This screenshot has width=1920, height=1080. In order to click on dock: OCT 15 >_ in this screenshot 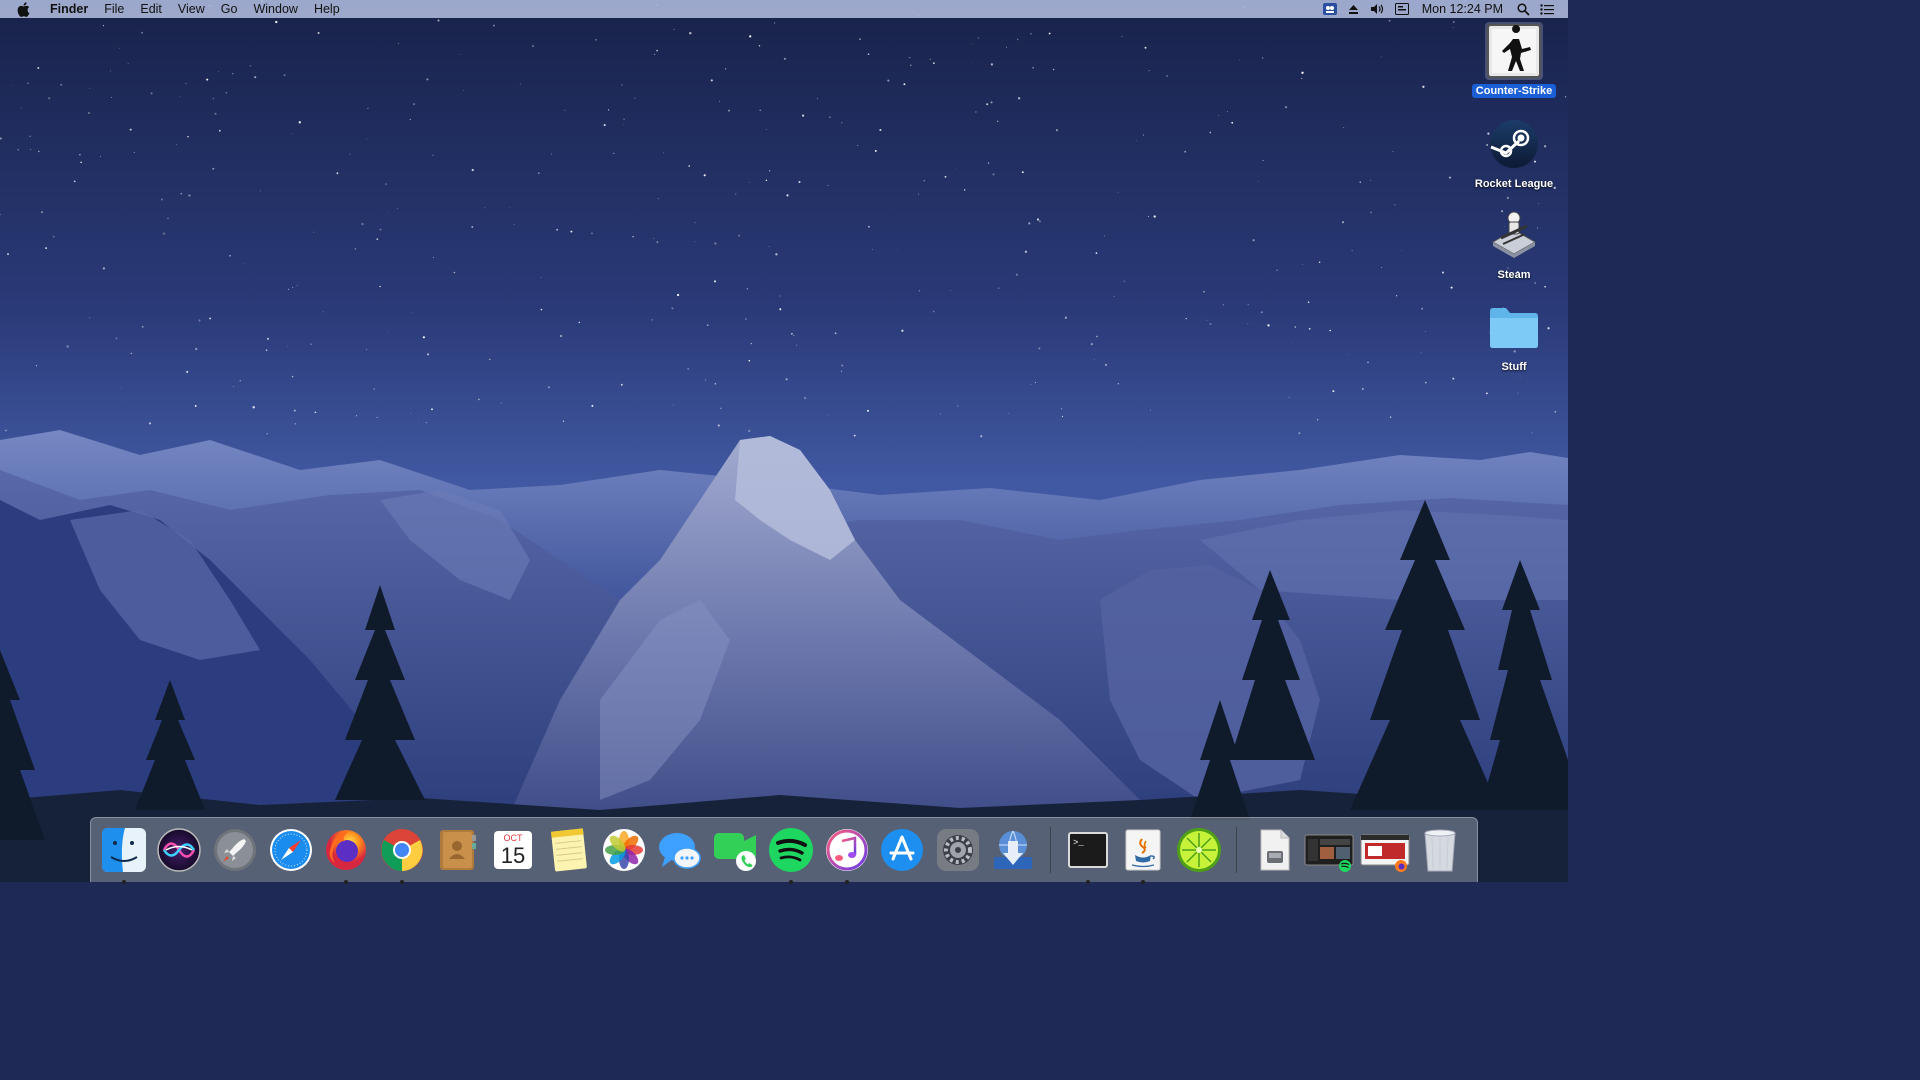, I will do `click(784, 850)`.